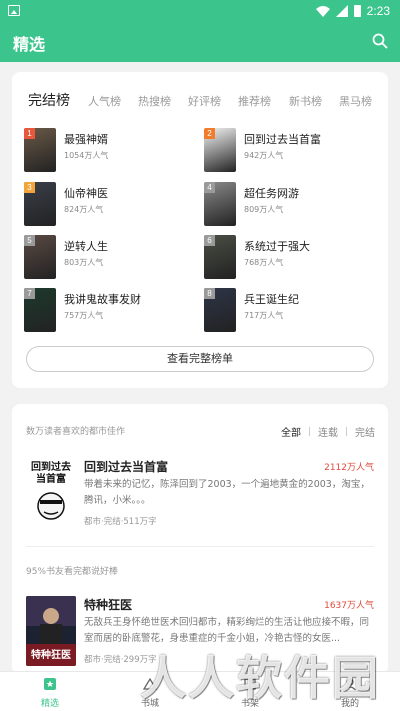 Image resolution: width=400 pixels, height=711 pixels. What do you see at coordinates (209, 133) in the screenshot?
I see `rank-badge: 2` at bounding box center [209, 133].